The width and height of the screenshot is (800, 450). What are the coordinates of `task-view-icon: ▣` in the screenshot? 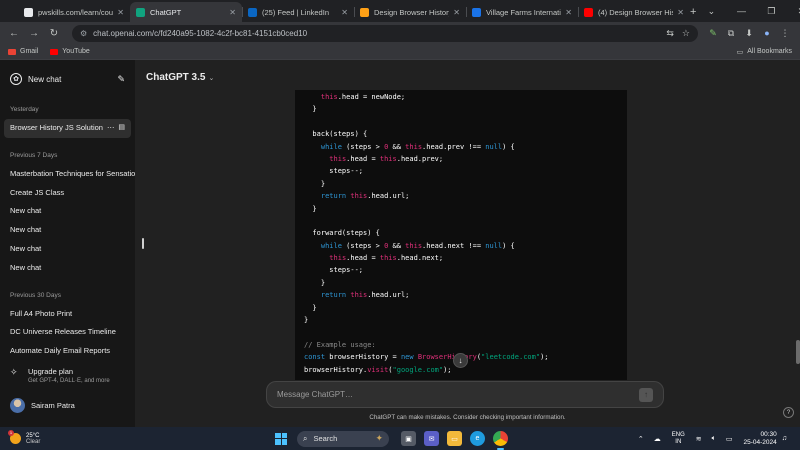 It's located at (408, 438).